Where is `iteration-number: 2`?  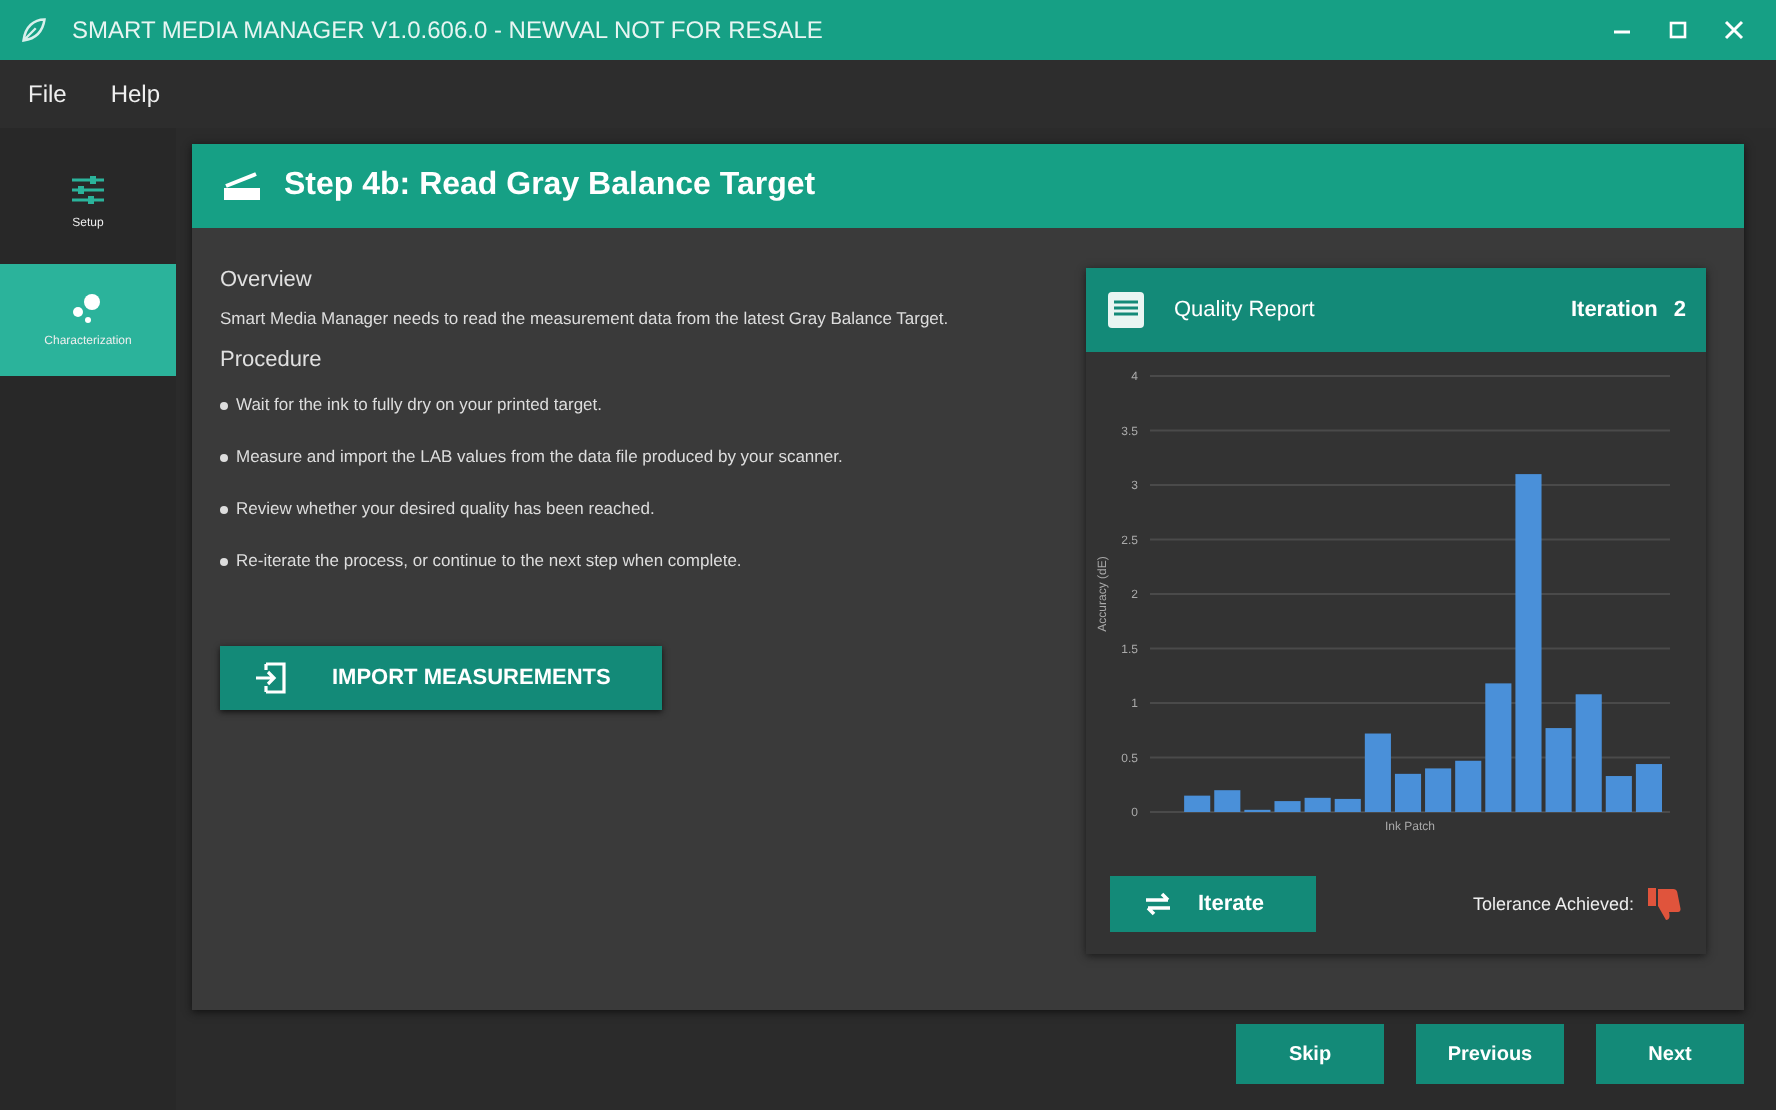
iteration-number: 2 is located at coordinates (1679, 310).